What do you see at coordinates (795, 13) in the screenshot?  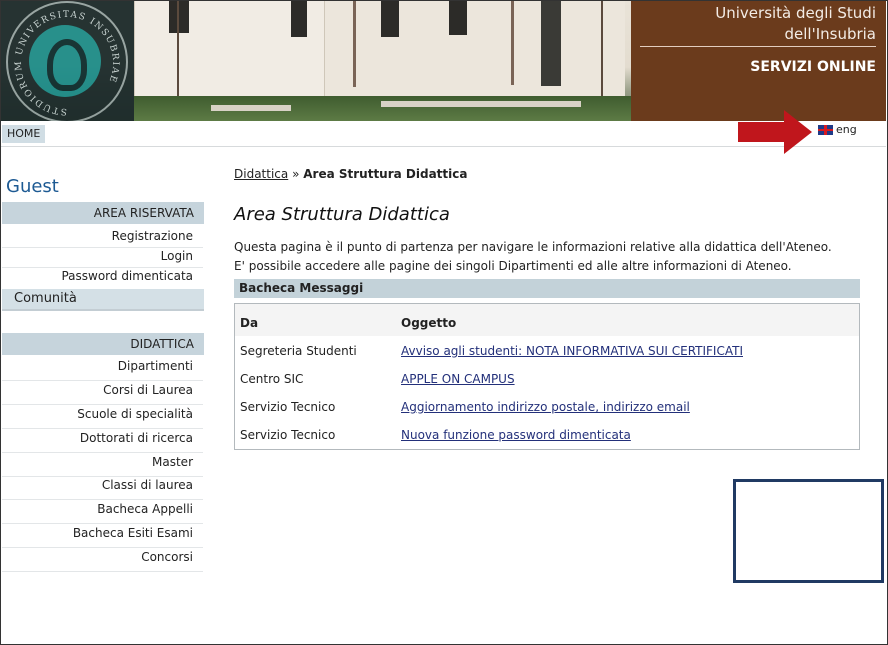 I see `university-name-line1: Università degli Studi` at bounding box center [795, 13].